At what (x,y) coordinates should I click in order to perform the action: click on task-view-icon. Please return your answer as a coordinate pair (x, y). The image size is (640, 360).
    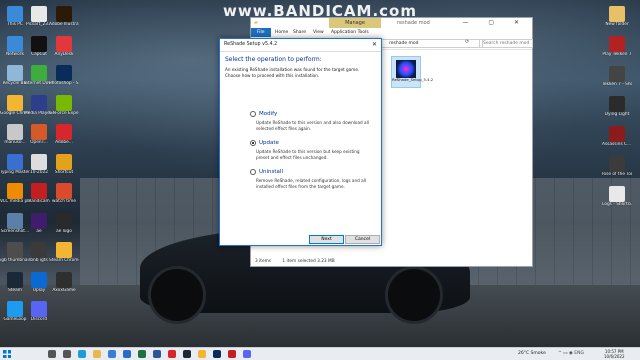
    Looking at the image, I should click on (67, 354).